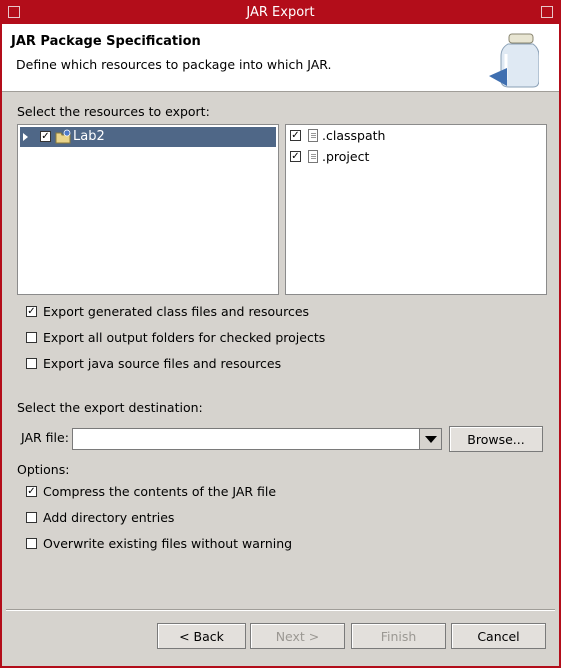  What do you see at coordinates (45, 437) in the screenshot?
I see `jar-file-label: JAR file:` at bounding box center [45, 437].